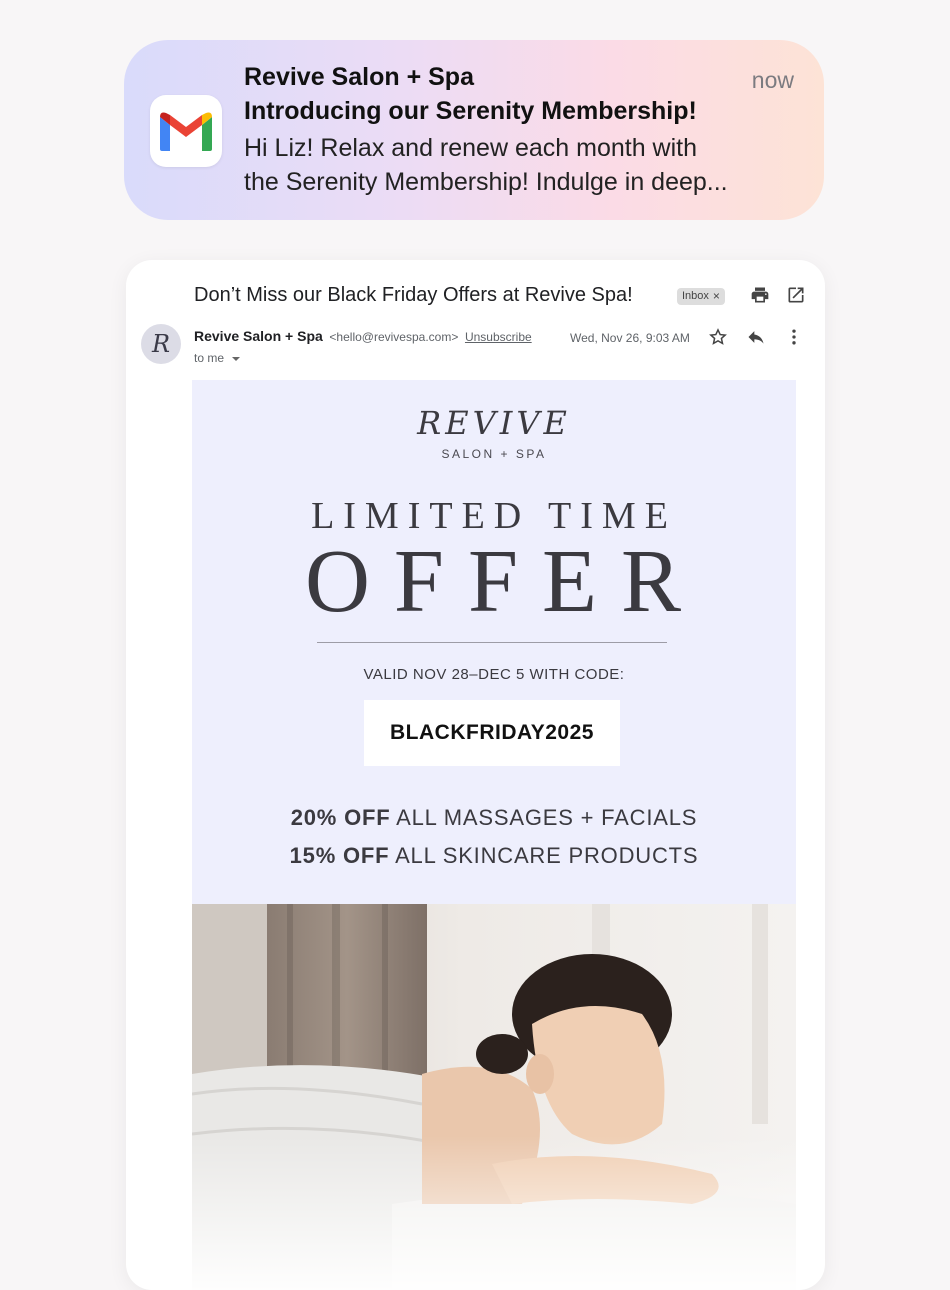 The image size is (950, 1290). I want to click on promo-code: BLACKFRIDAY2025, so click(492, 733).